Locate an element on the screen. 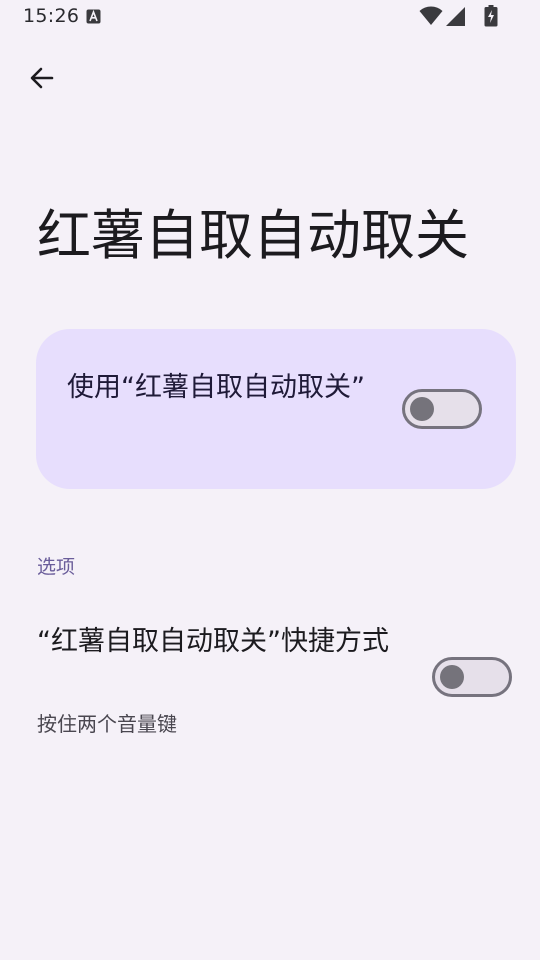 The height and width of the screenshot is (960, 540). page-title: 红薯自取自动取关 is located at coordinates (253, 235).